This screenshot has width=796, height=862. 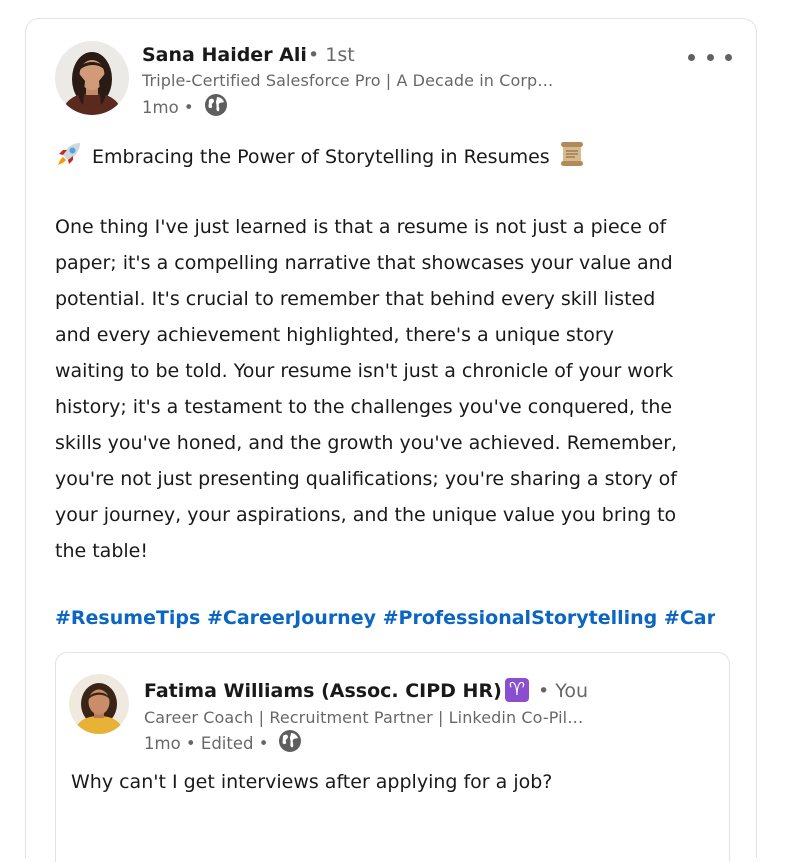 I want to click on post-body-line: the table!, so click(x=101, y=551).